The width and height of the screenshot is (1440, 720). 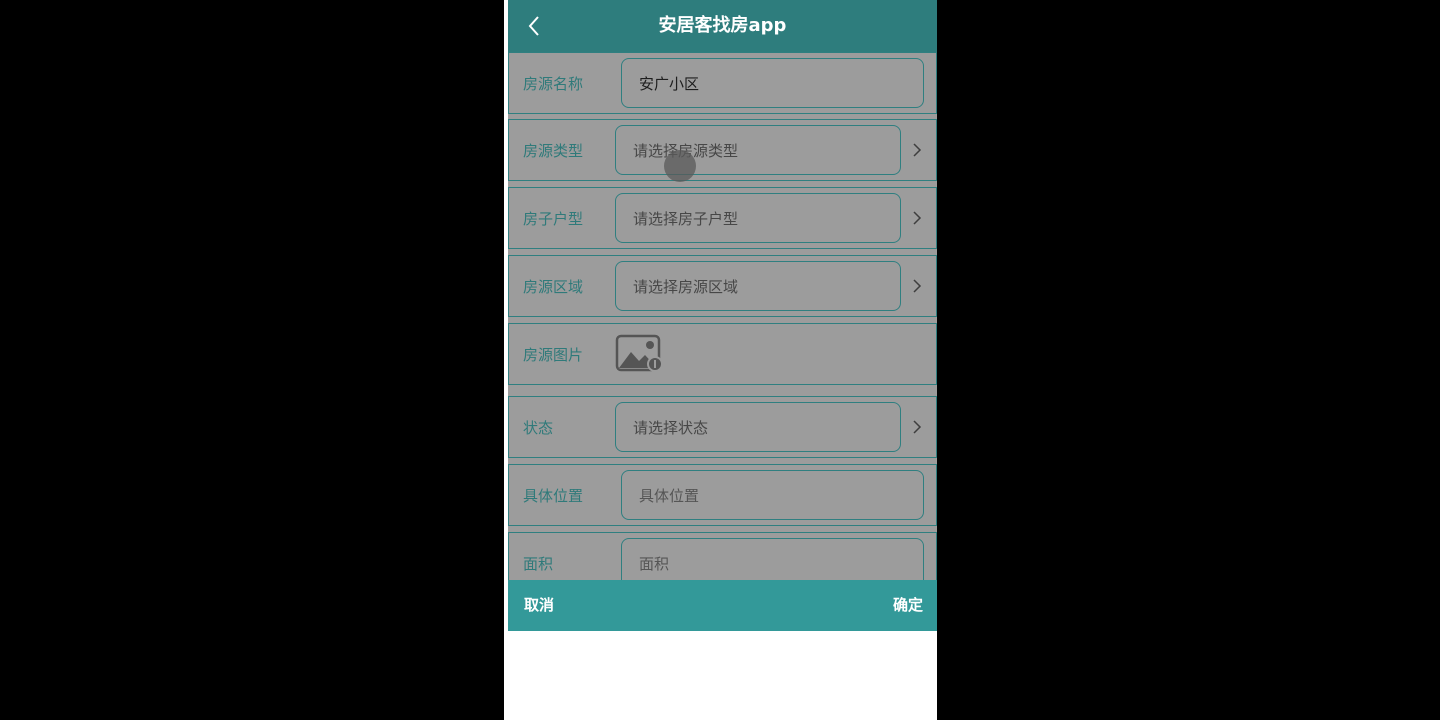 I want to click on cancel-button: 取消, so click(x=539, y=605).